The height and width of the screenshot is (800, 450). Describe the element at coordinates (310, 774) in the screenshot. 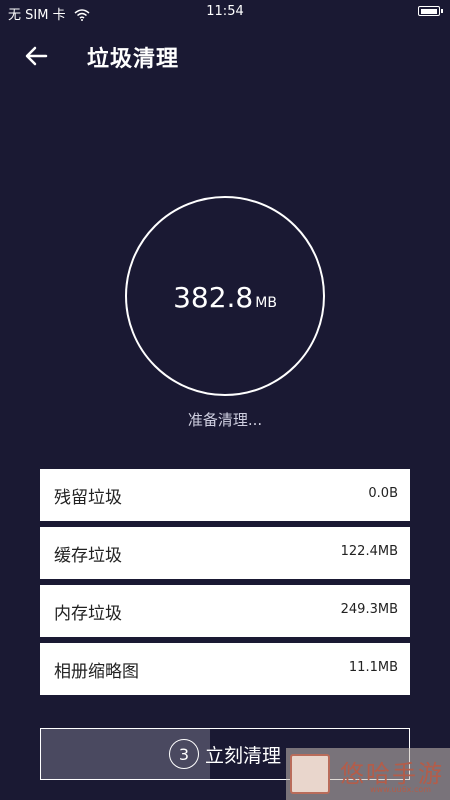

I see `watermark-logo-icon` at that location.